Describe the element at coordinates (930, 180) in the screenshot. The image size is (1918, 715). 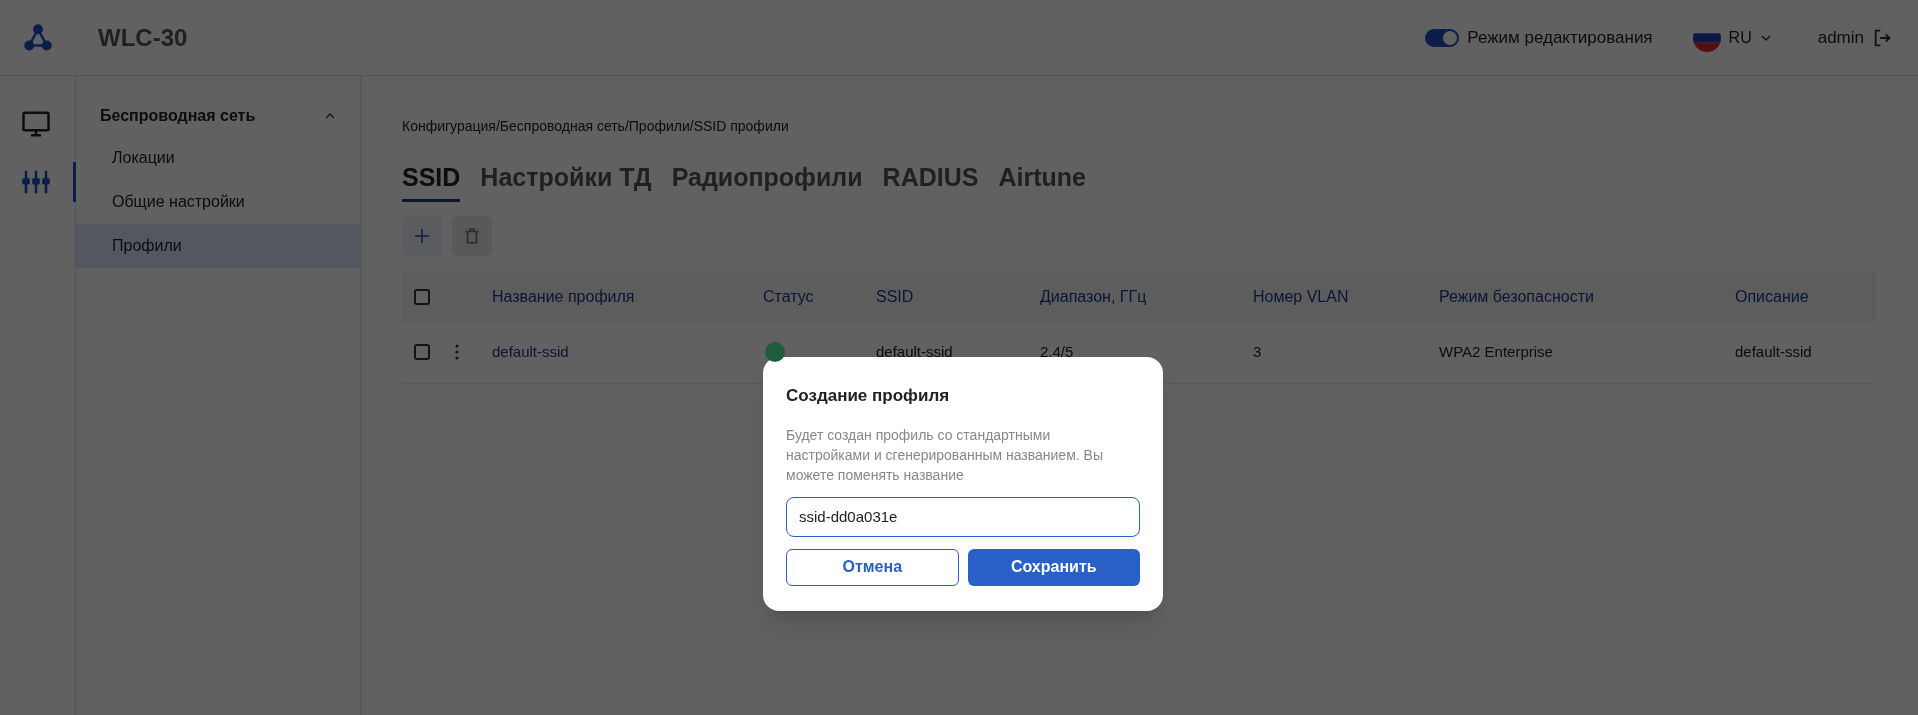
I see `tab: RADIUS` at that location.